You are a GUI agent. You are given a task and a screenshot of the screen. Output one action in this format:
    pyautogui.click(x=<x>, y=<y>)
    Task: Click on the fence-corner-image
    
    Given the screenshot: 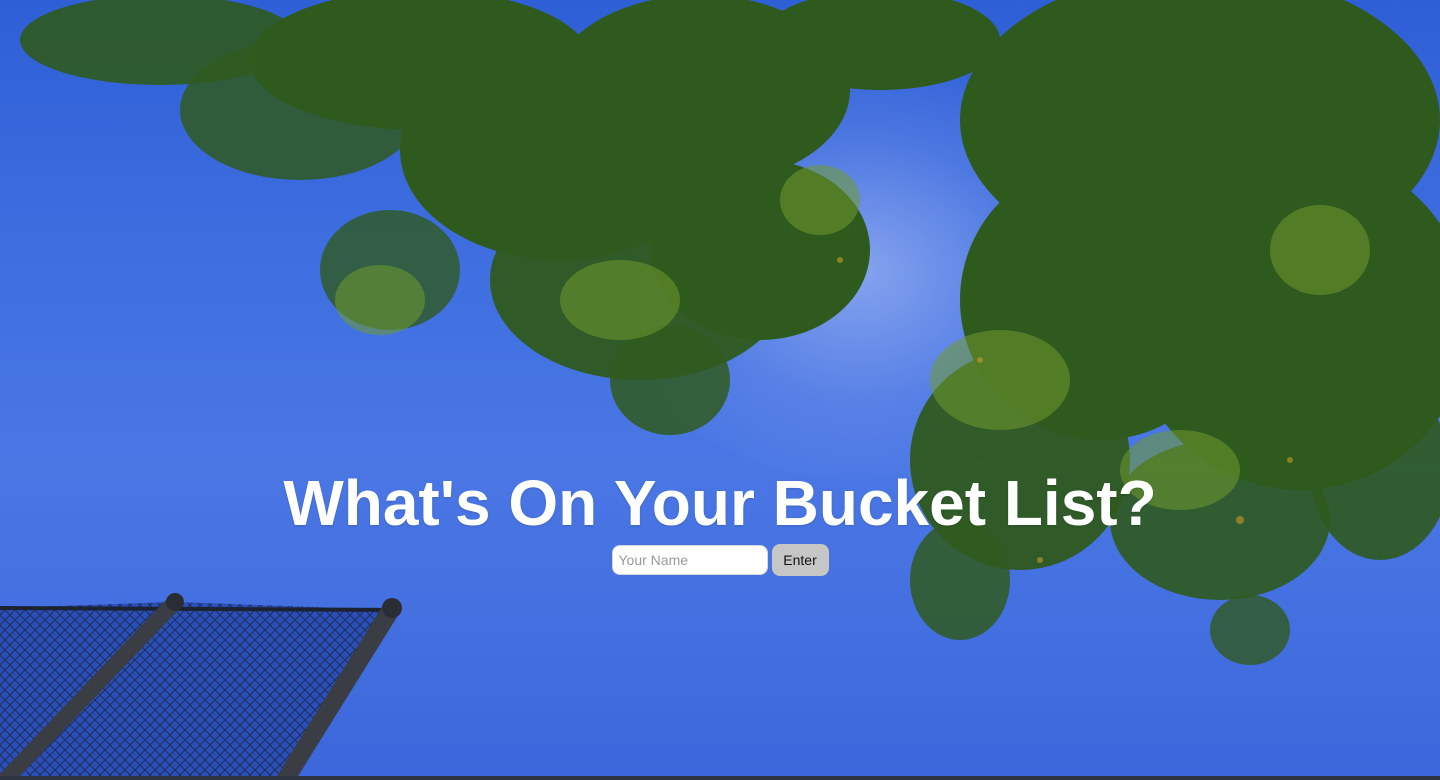 What is the action you would take?
    pyautogui.click(x=201, y=686)
    